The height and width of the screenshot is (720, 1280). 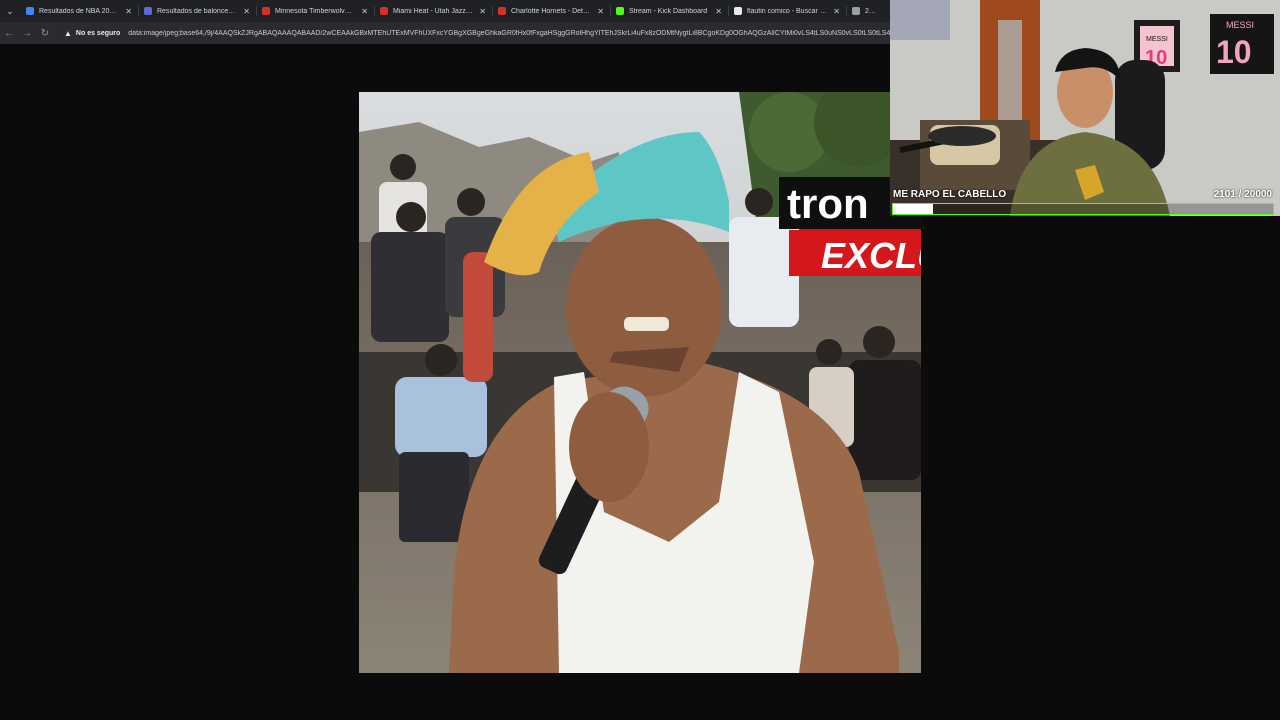 What do you see at coordinates (871, 255) in the screenshot?
I see `banner-word-2: EXCLU` at bounding box center [871, 255].